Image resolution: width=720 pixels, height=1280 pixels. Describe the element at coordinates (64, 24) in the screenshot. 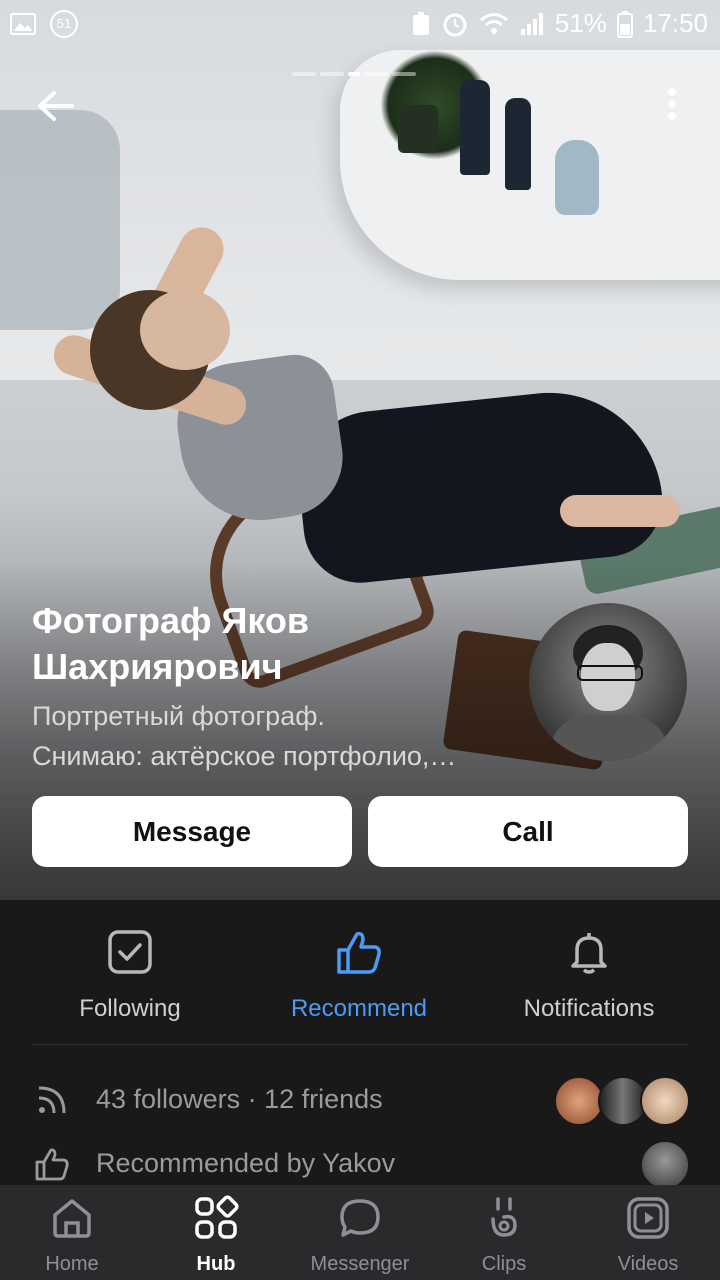

I see `notification-count-badge: 51` at that location.